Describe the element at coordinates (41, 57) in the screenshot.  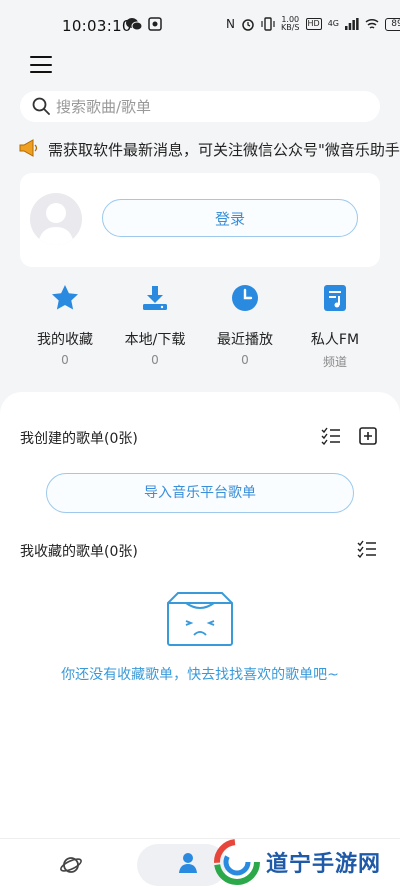
I see `menu-icon` at that location.